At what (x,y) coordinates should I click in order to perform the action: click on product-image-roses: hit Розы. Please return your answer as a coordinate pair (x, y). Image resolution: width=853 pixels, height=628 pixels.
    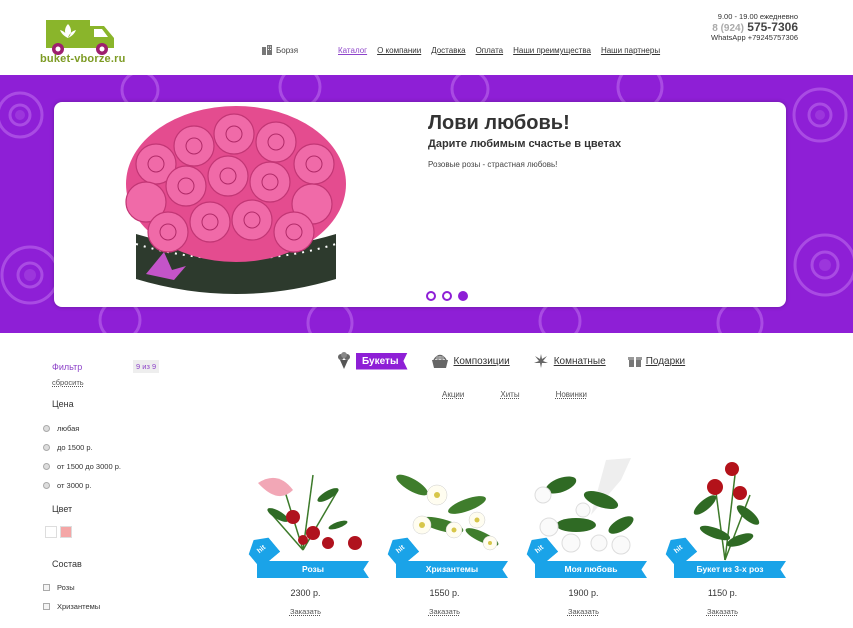
    Looking at the image, I should click on (306, 516).